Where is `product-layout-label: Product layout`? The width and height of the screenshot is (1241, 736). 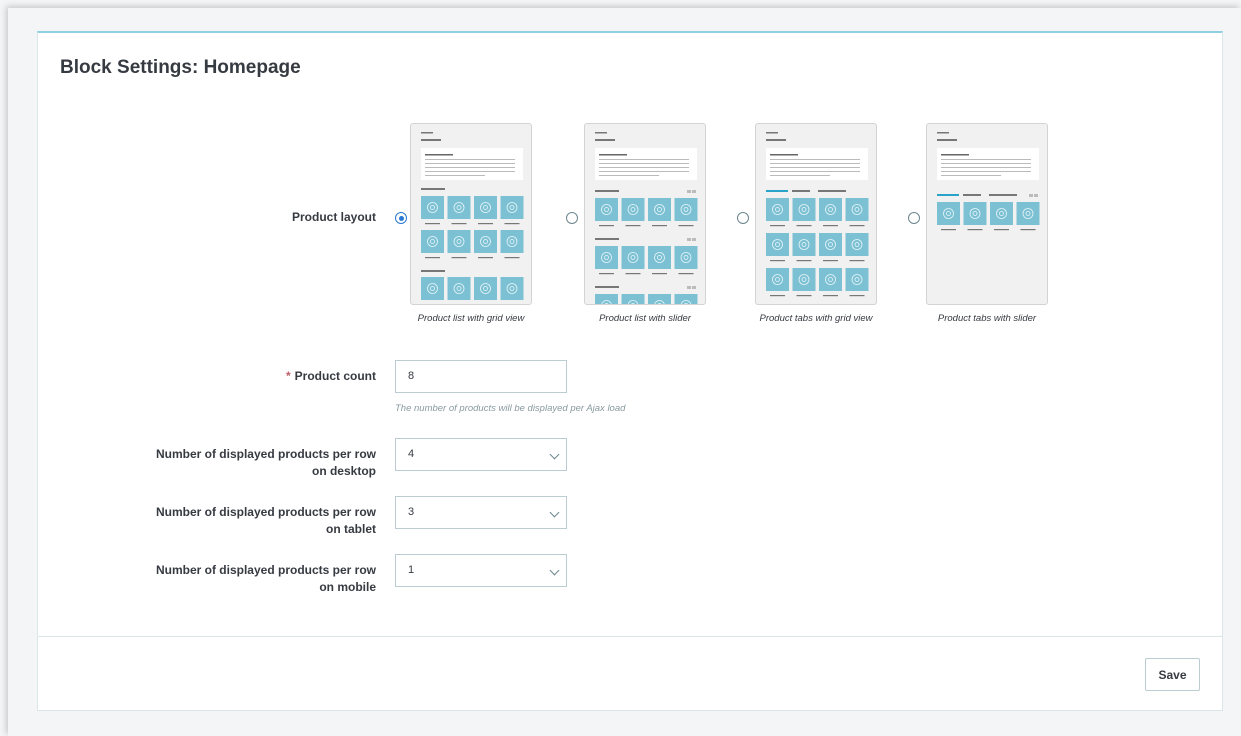
product-layout-label: Product layout is located at coordinates (333, 217).